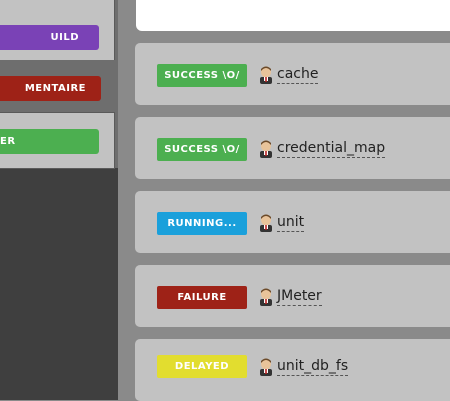  What do you see at coordinates (202, 297) in the screenshot?
I see `status-badge: FAILURE` at bounding box center [202, 297].